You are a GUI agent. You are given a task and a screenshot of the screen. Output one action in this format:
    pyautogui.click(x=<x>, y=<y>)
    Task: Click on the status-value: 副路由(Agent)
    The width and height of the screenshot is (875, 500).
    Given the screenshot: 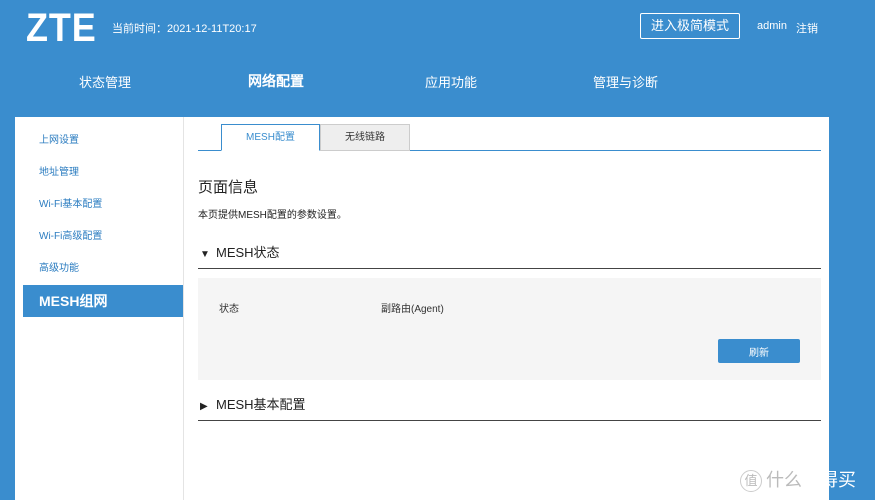 What is the action you would take?
    pyautogui.click(x=412, y=309)
    